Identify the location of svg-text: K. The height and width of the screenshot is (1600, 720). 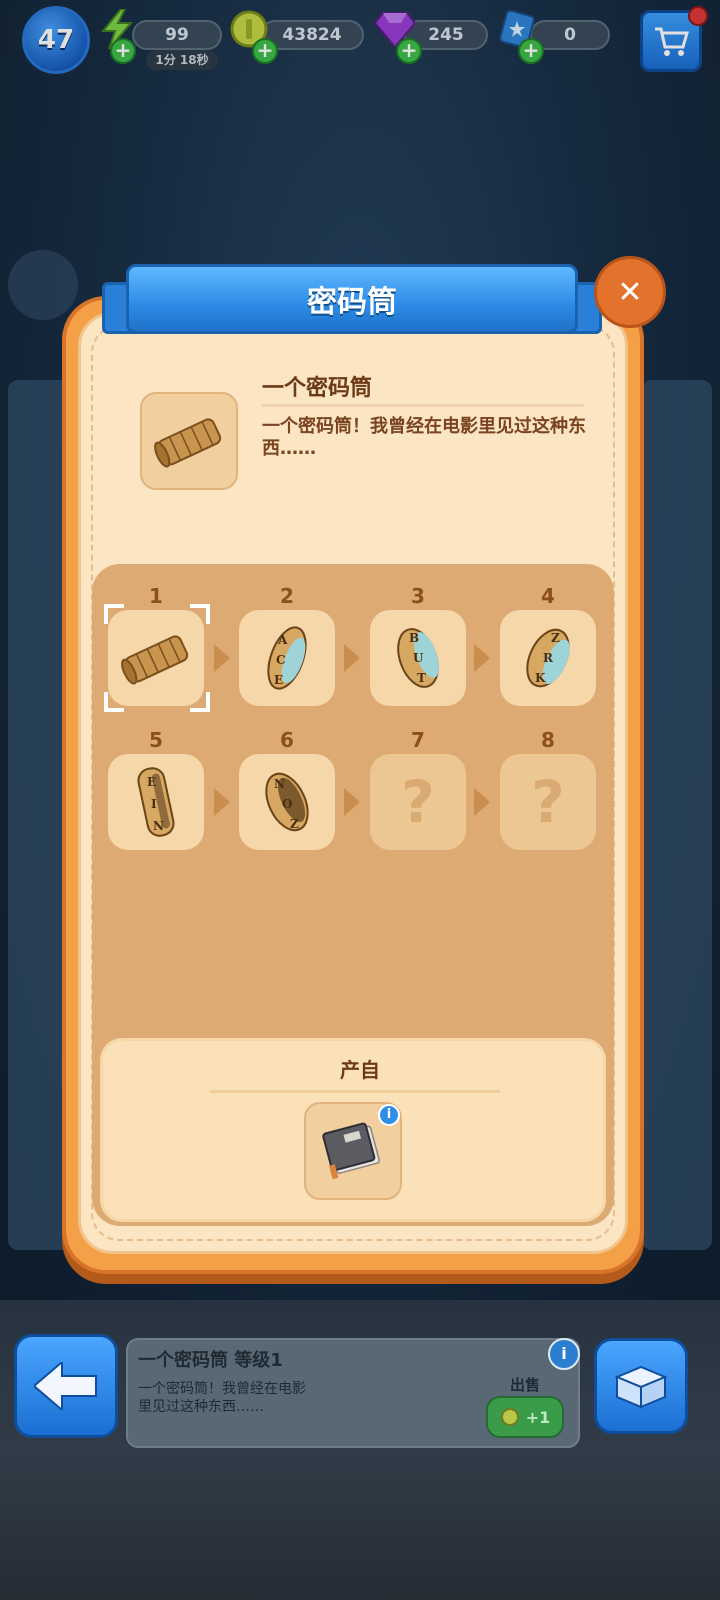
(540, 678).